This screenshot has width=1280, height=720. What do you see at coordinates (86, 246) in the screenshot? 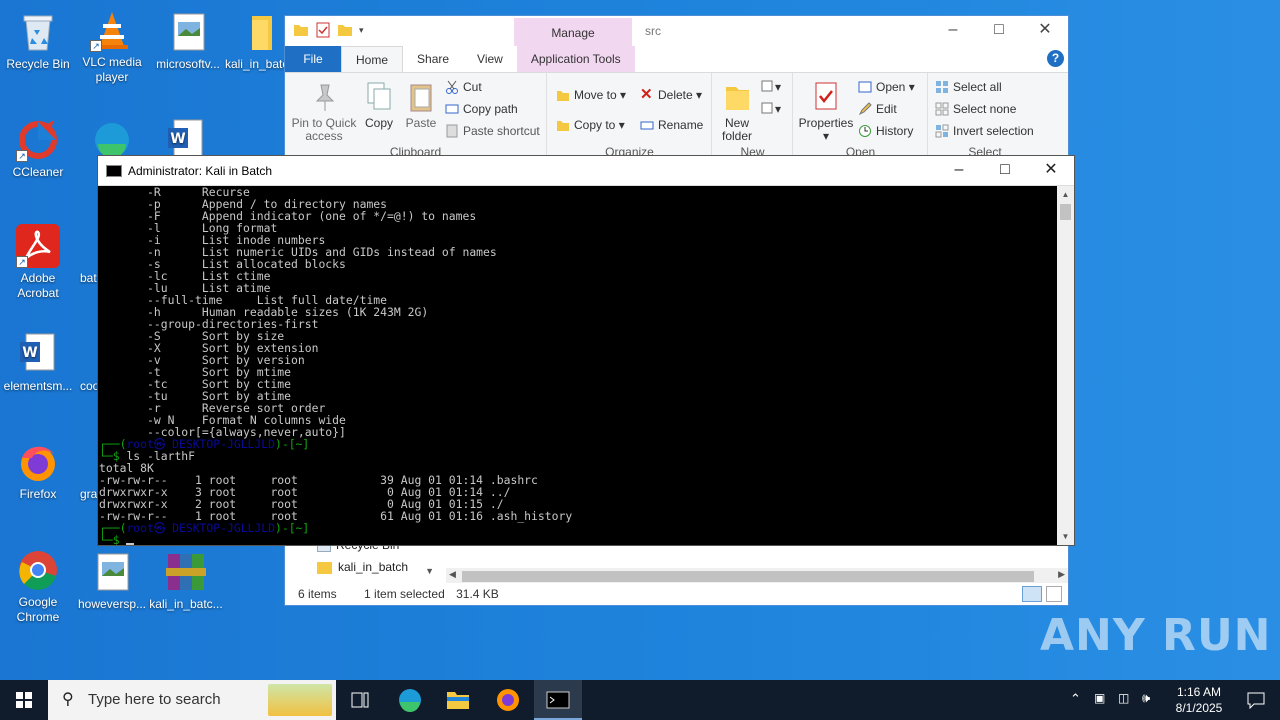
I see `file-icon` at bounding box center [86, 246].